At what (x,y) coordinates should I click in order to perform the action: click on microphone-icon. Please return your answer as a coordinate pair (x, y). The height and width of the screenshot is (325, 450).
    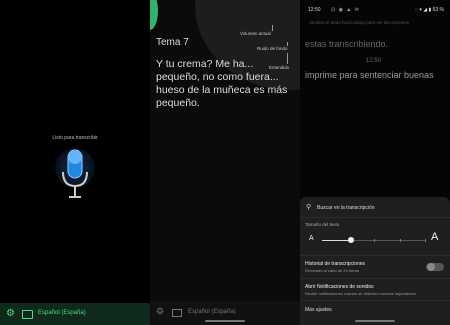
    Looking at the image, I should click on (75, 174).